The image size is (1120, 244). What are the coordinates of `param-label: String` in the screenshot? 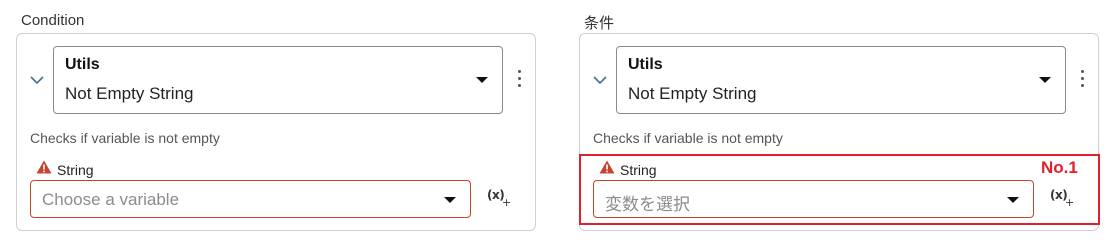 It's located at (75, 170).